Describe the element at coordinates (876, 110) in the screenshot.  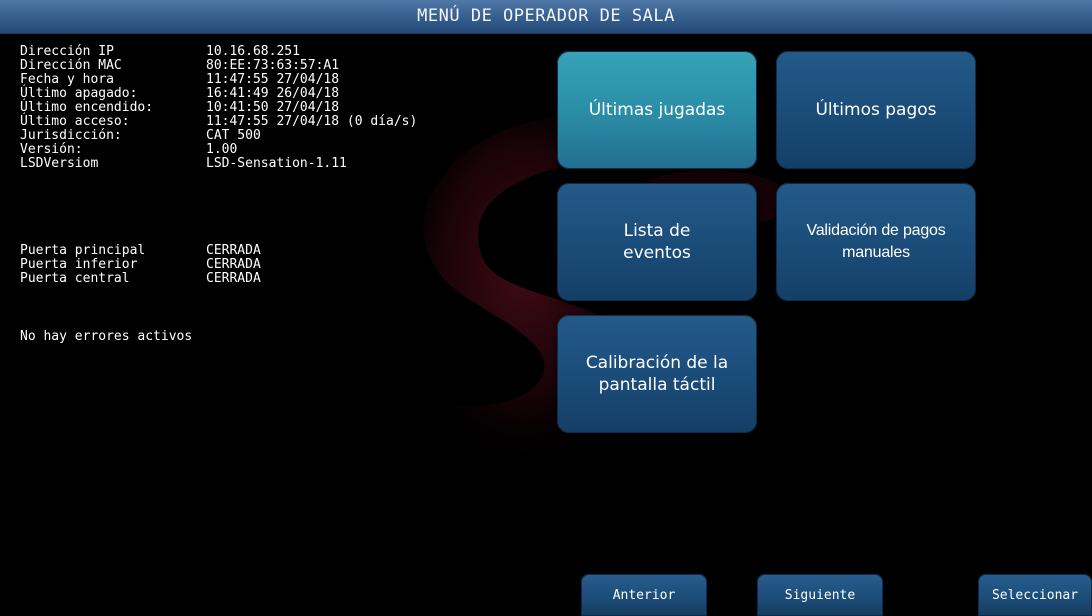
I see `last-payments-button: Últimos pagos` at that location.